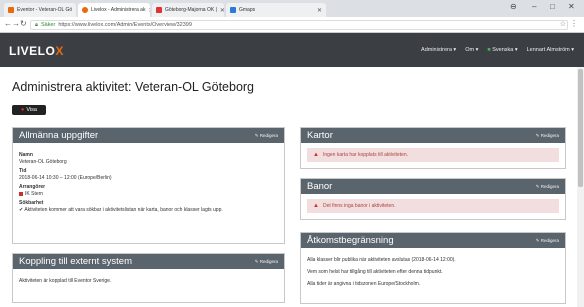  I want to click on field-value: 2018-06-14 10:30 – 12:00 (Europe/Berlin), so click(65, 178).